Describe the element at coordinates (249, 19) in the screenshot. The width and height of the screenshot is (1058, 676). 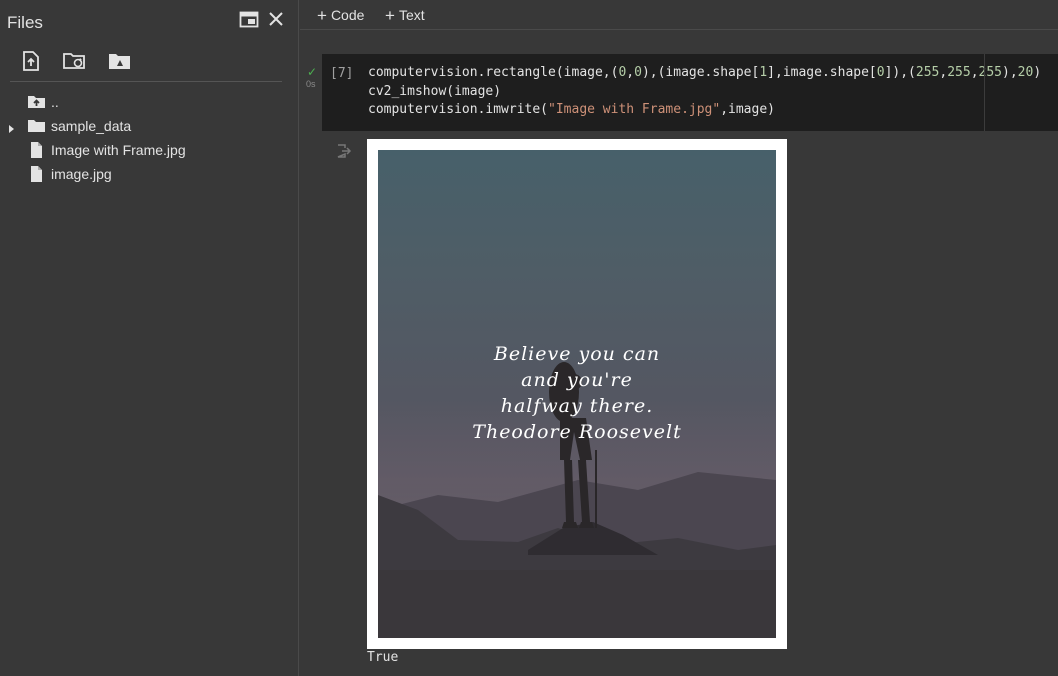
I see `open-in-window-icon` at that location.